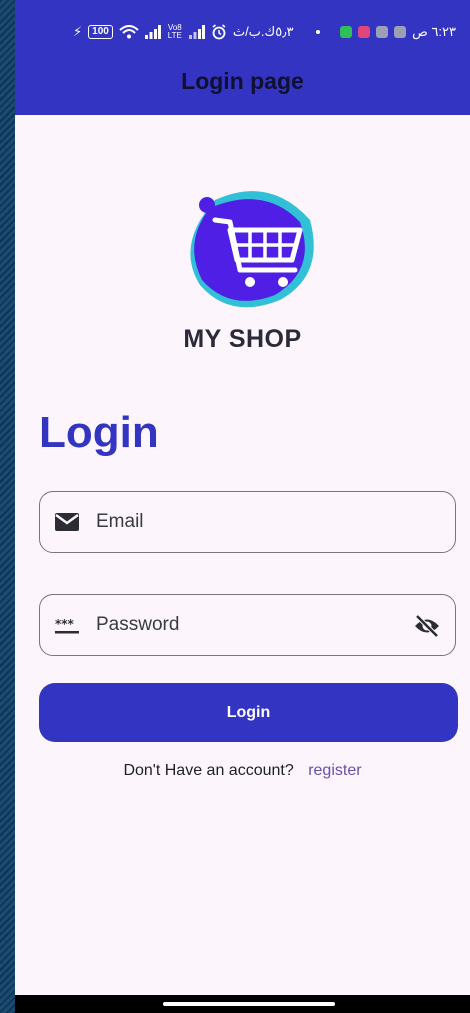 The image size is (470, 1013). Describe the element at coordinates (67, 522) in the screenshot. I see `email-icon` at that location.